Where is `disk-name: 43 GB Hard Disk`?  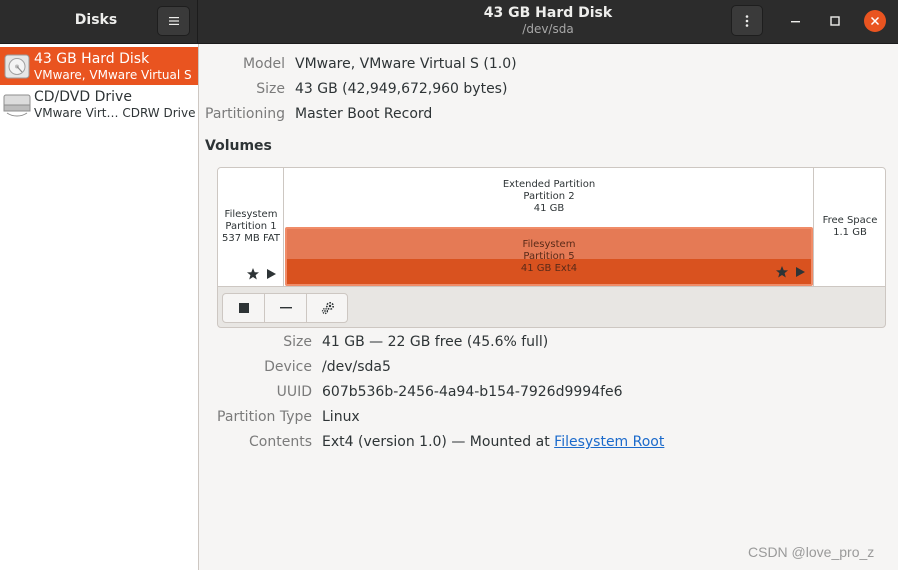
disk-name: 43 GB Hard Disk is located at coordinates (92, 59).